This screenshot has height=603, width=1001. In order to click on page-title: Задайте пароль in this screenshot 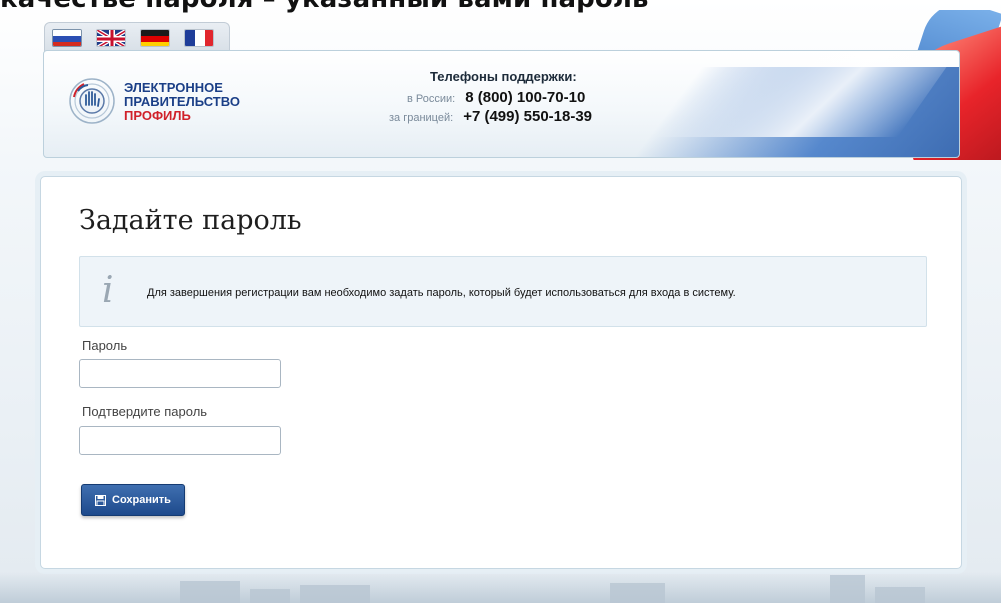, I will do `click(190, 220)`.